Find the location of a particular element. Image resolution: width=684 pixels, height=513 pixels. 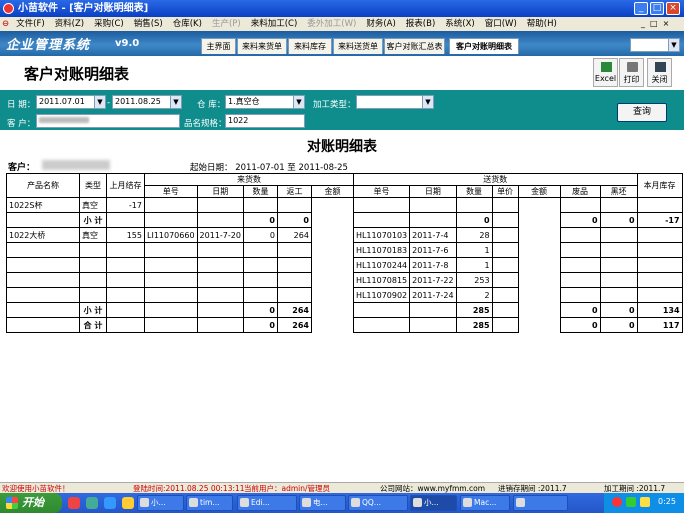

nav-tab: 客户对账明细表 is located at coordinates (484, 46).